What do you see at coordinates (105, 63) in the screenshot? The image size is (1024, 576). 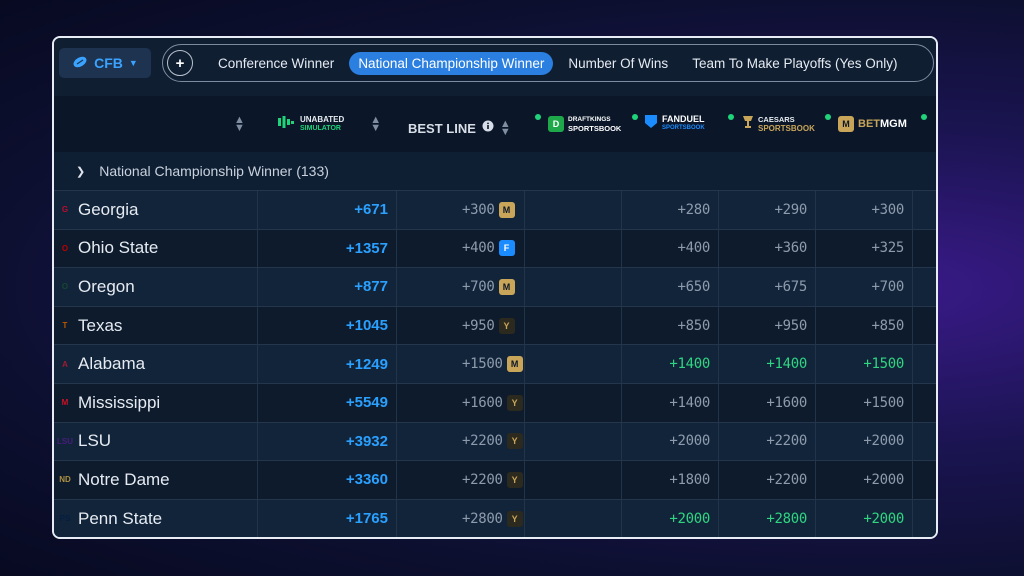 I see `sport-select: CFB ▼` at bounding box center [105, 63].